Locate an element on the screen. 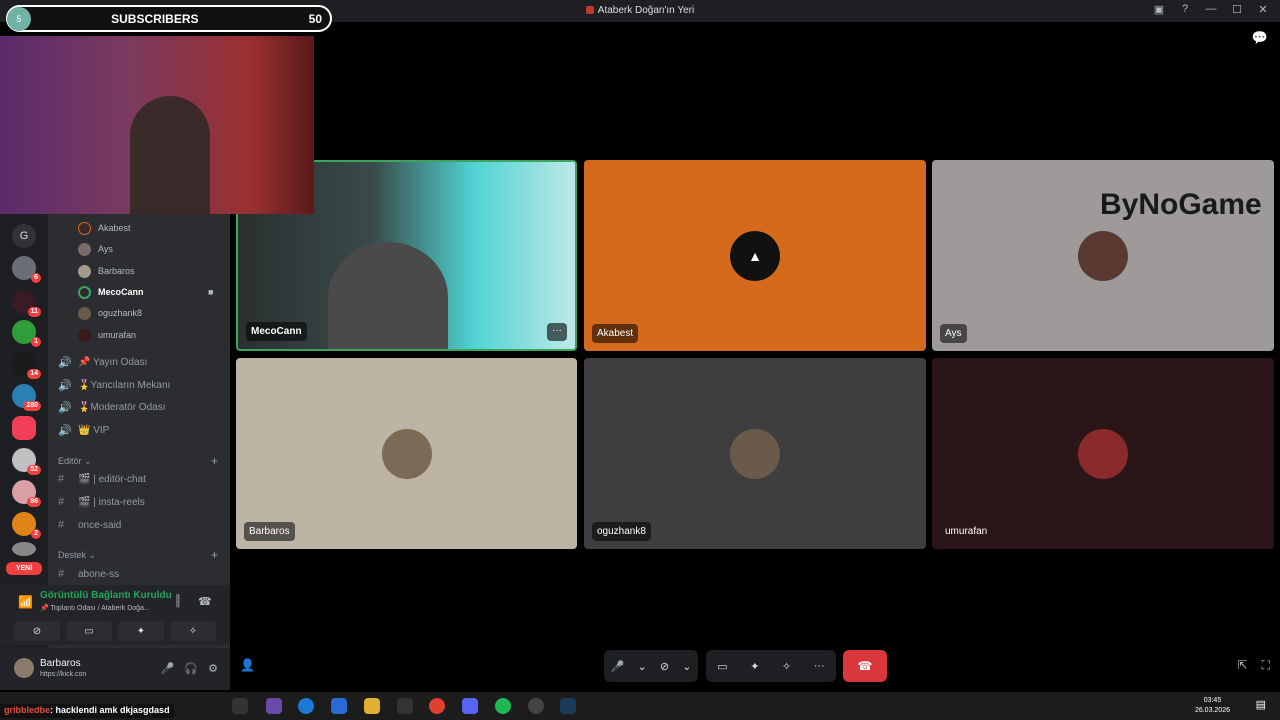 This screenshot has width=1280, height=720. headphone-icon: 🎧 is located at coordinates (191, 668).